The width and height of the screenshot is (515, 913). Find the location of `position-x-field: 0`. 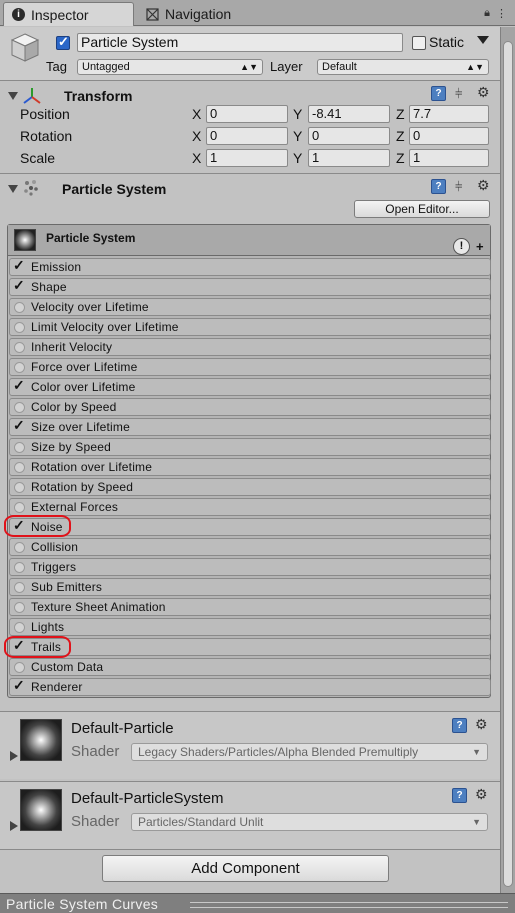

position-x-field: 0 is located at coordinates (247, 114).